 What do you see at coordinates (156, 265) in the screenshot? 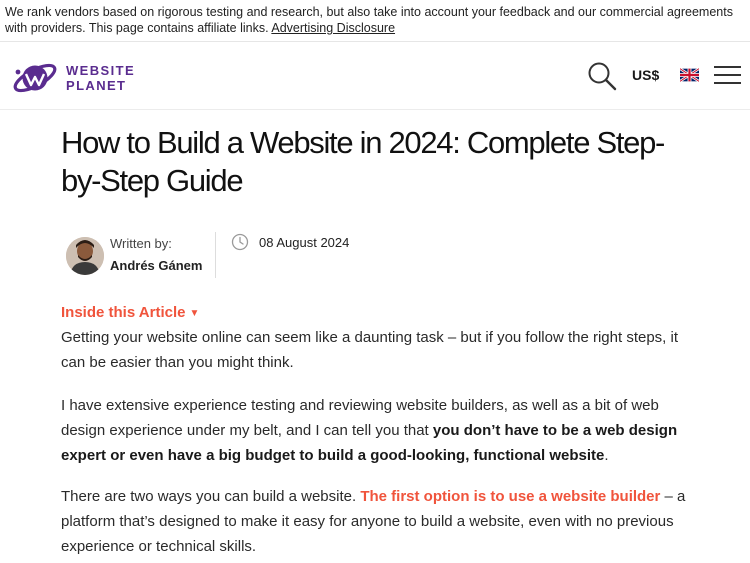
I see `author-name: Andrés Gánem` at bounding box center [156, 265].